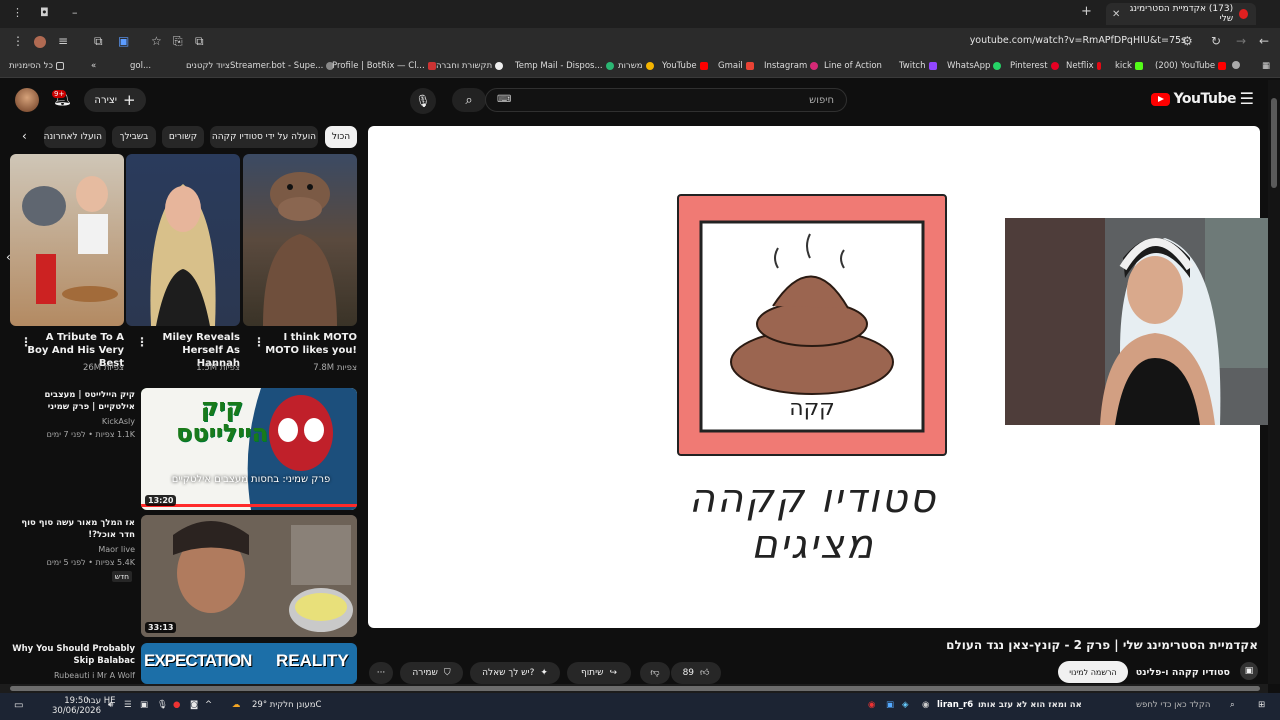 The image size is (1280, 720). I want to click on taskbar-app-icon: ◈, so click(905, 705).